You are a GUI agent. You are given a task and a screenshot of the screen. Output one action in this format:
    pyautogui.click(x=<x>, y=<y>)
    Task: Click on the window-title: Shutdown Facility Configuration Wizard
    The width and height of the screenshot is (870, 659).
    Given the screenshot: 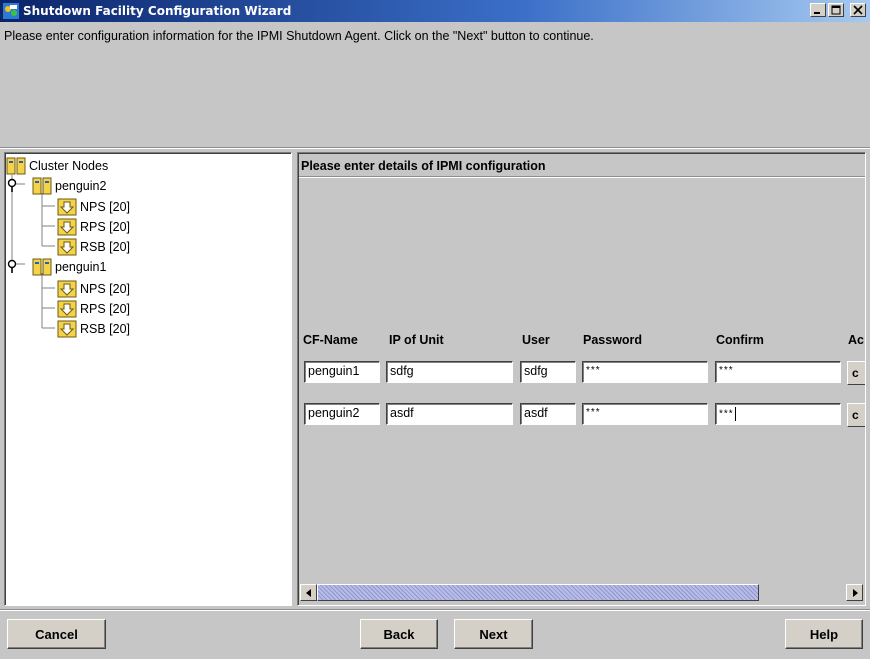 What is the action you would take?
    pyautogui.click(x=157, y=11)
    